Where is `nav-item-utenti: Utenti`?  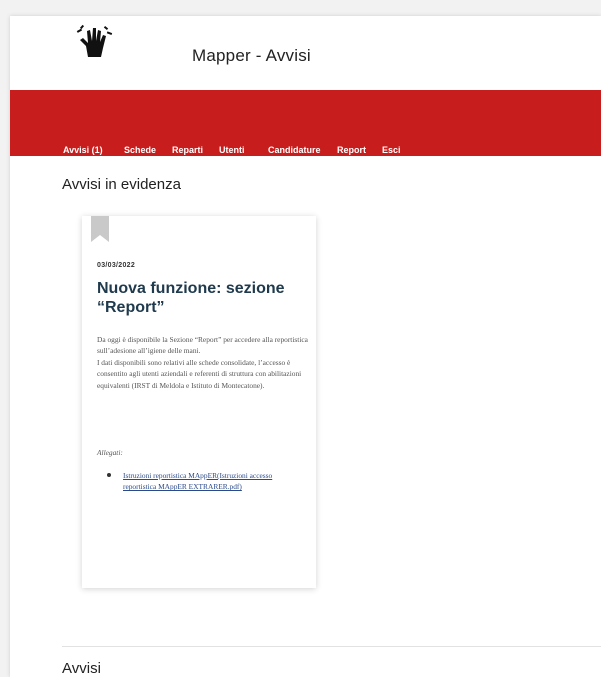
nav-item-utenti: Utenti is located at coordinates (232, 150).